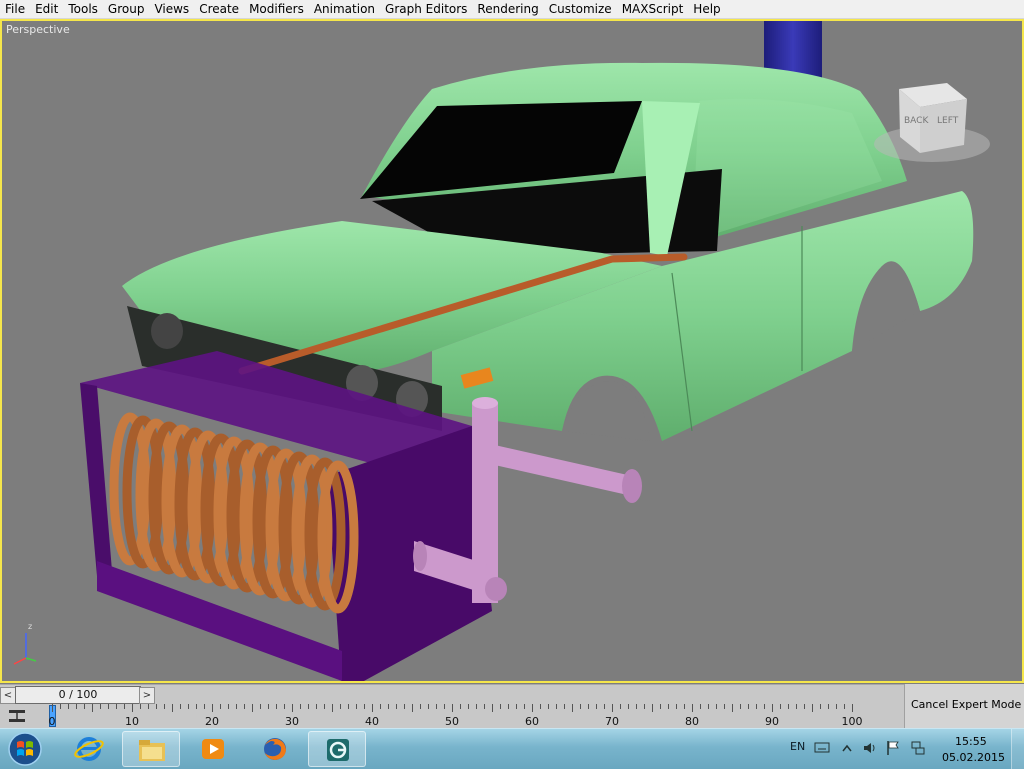 This screenshot has height=769, width=1024. What do you see at coordinates (219, 9) in the screenshot?
I see `menu-create: Create` at bounding box center [219, 9].